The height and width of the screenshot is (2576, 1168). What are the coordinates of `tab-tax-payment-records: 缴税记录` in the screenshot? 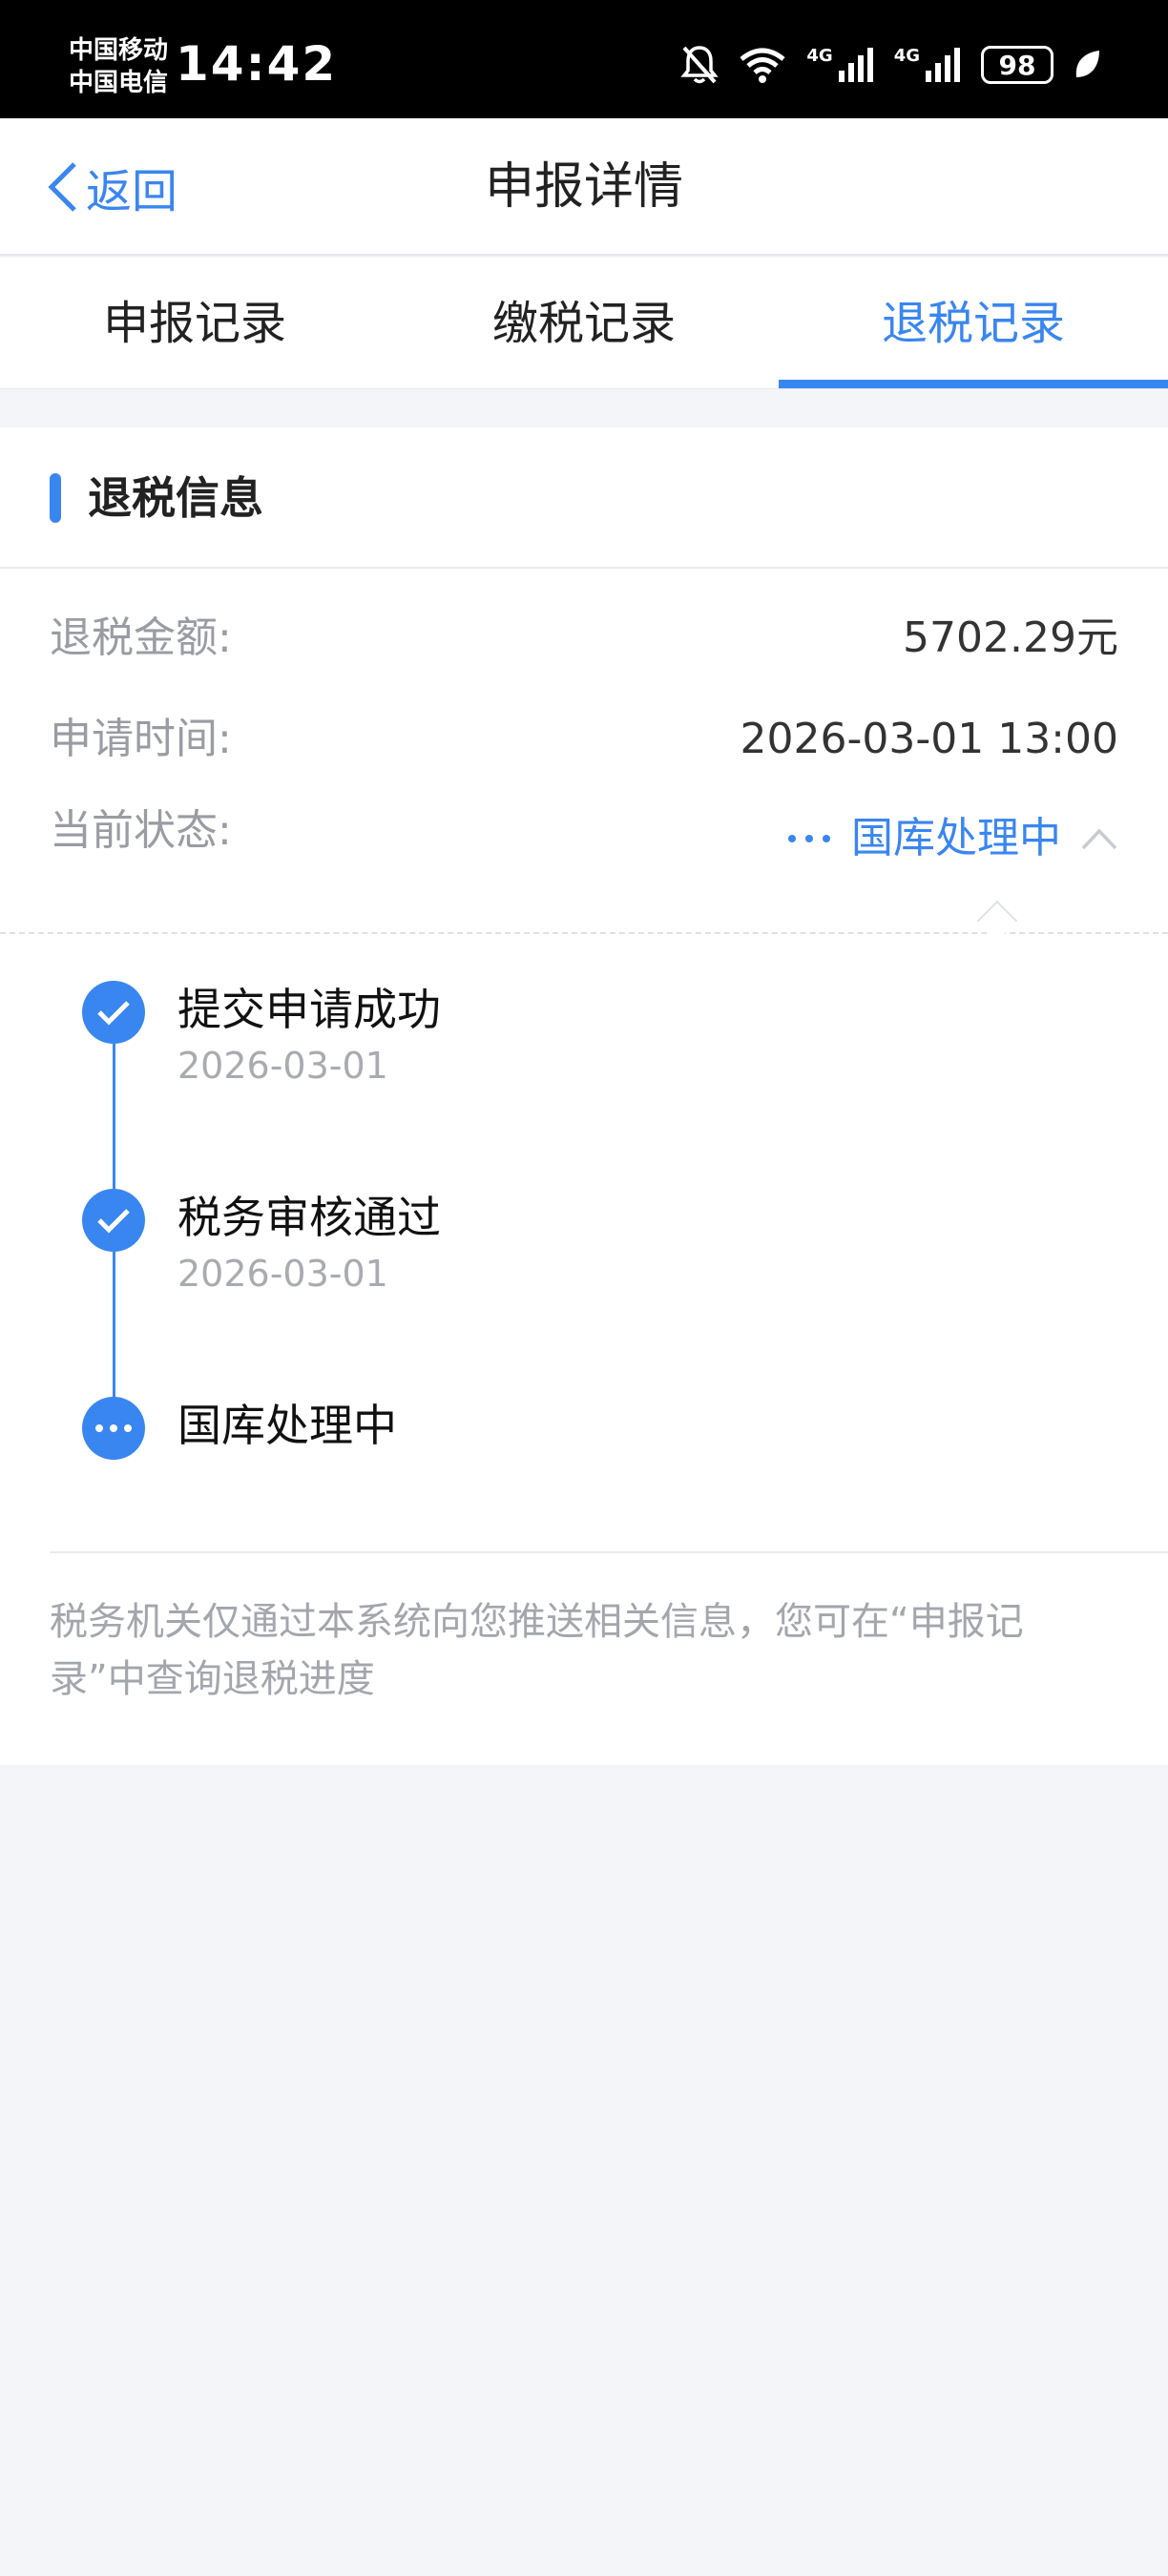 It's located at (584, 323).